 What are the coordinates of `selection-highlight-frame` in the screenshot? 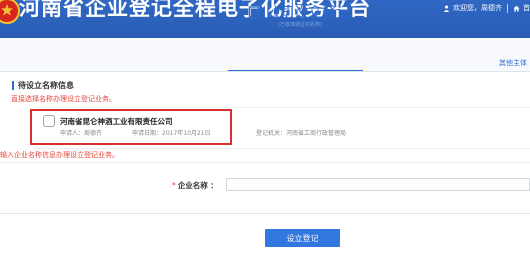 It's located at (131, 127).